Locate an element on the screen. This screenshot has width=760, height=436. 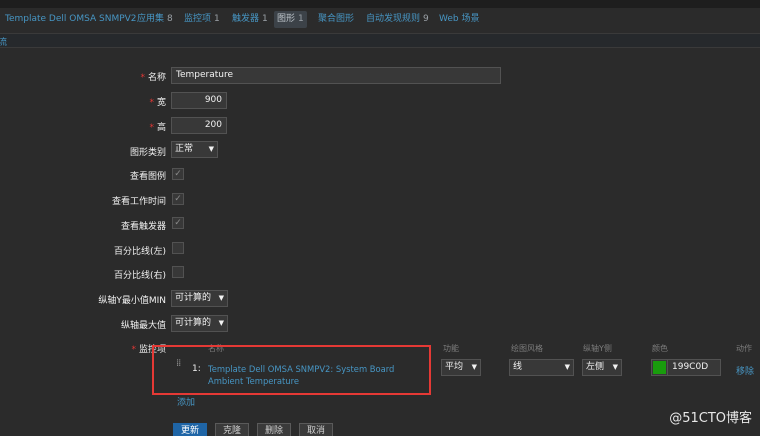
percentile-right-checkbox is located at coordinates (178, 272).